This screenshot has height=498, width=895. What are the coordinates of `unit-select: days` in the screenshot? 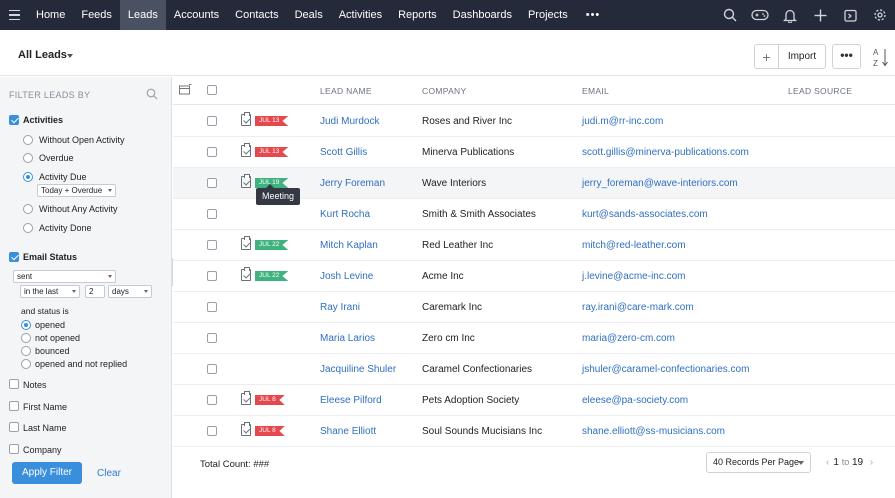 It's located at (130, 291).